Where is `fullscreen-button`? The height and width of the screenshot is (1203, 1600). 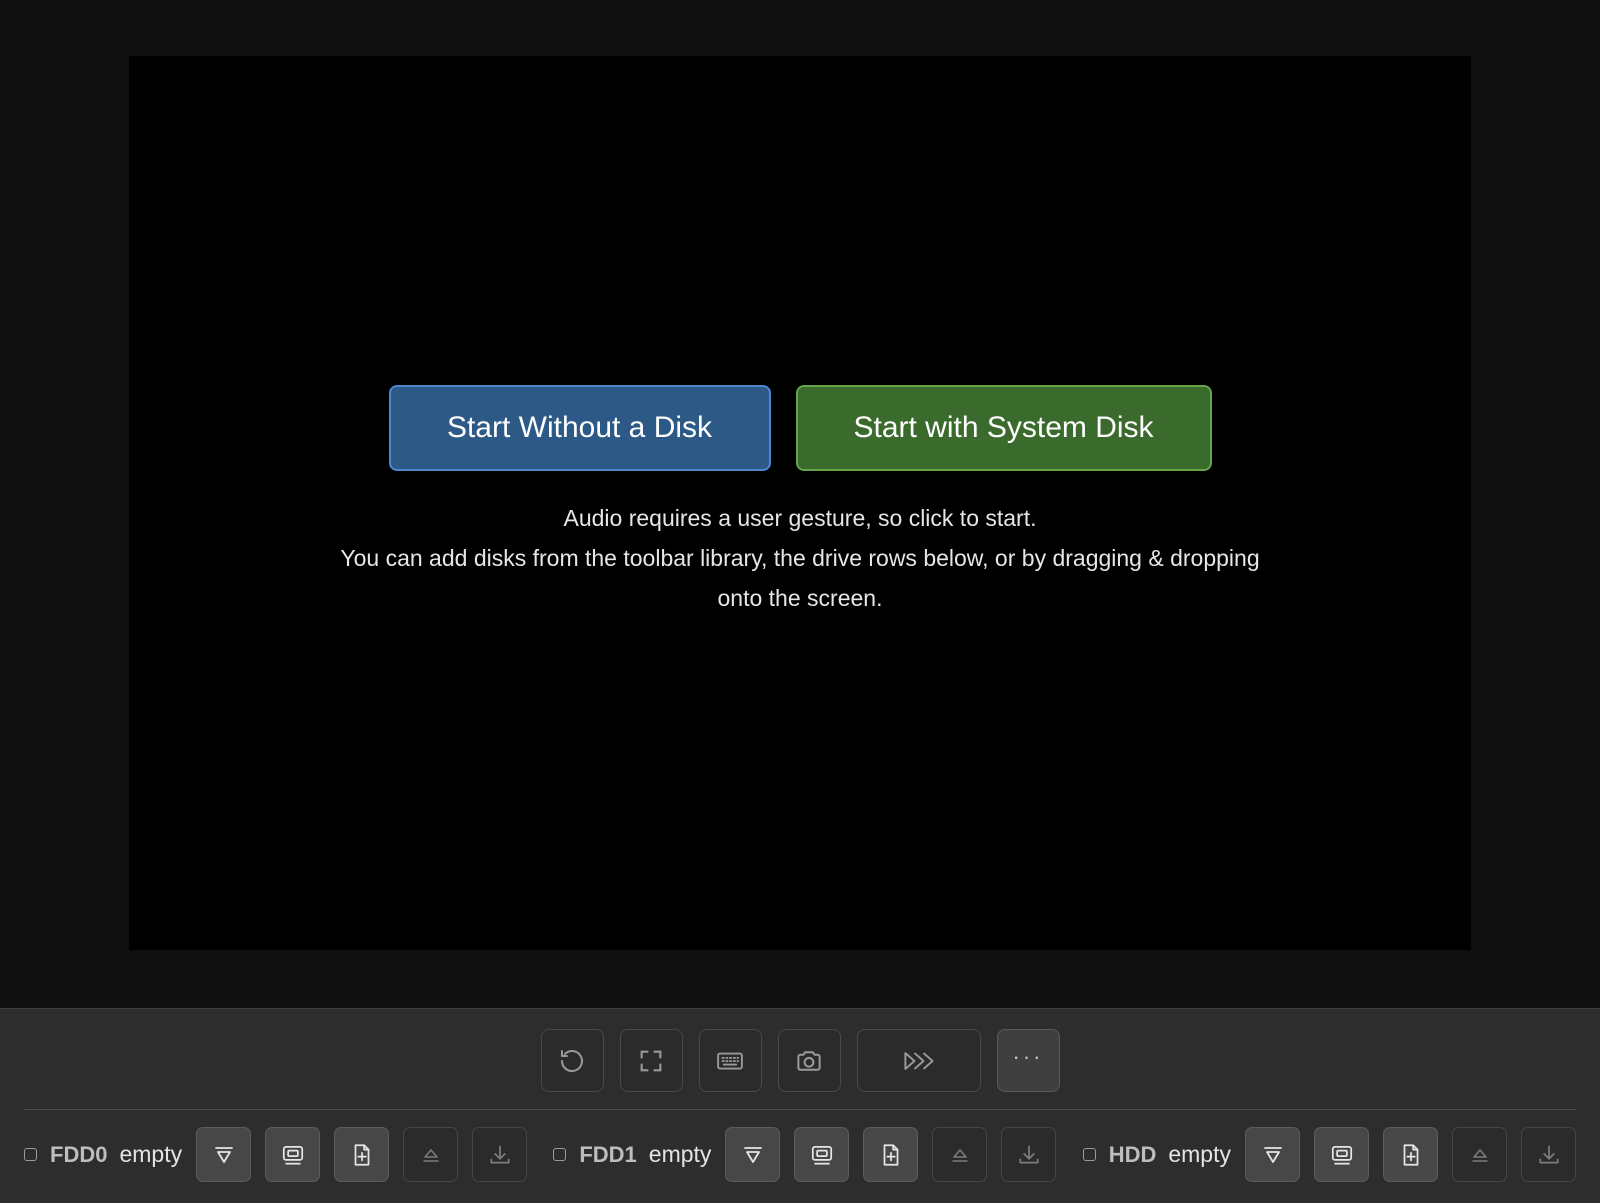
fullscreen-button is located at coordinates (651, 1060).